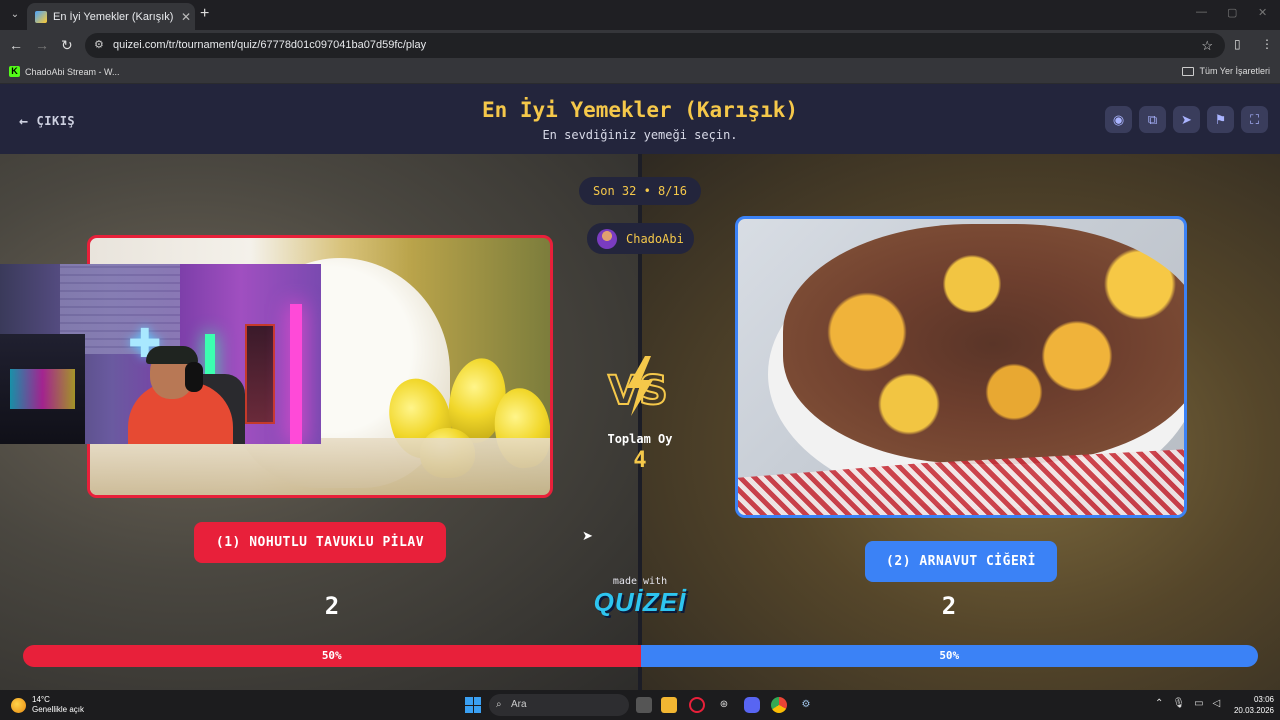 Image resolution: width=1280 pixels, height=720 pixels. Describe the element at coordinates (1254, 119) in the screenshot. I see `fullscreen-icon: ⛶` at that location.